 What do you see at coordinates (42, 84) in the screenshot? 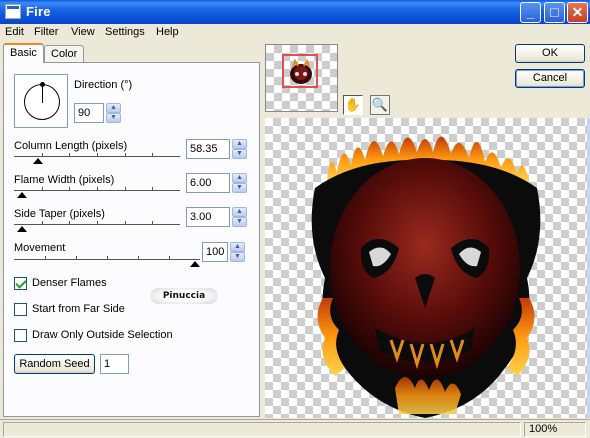
I see `direction-dial-handle` at bounding box center [42, 84].